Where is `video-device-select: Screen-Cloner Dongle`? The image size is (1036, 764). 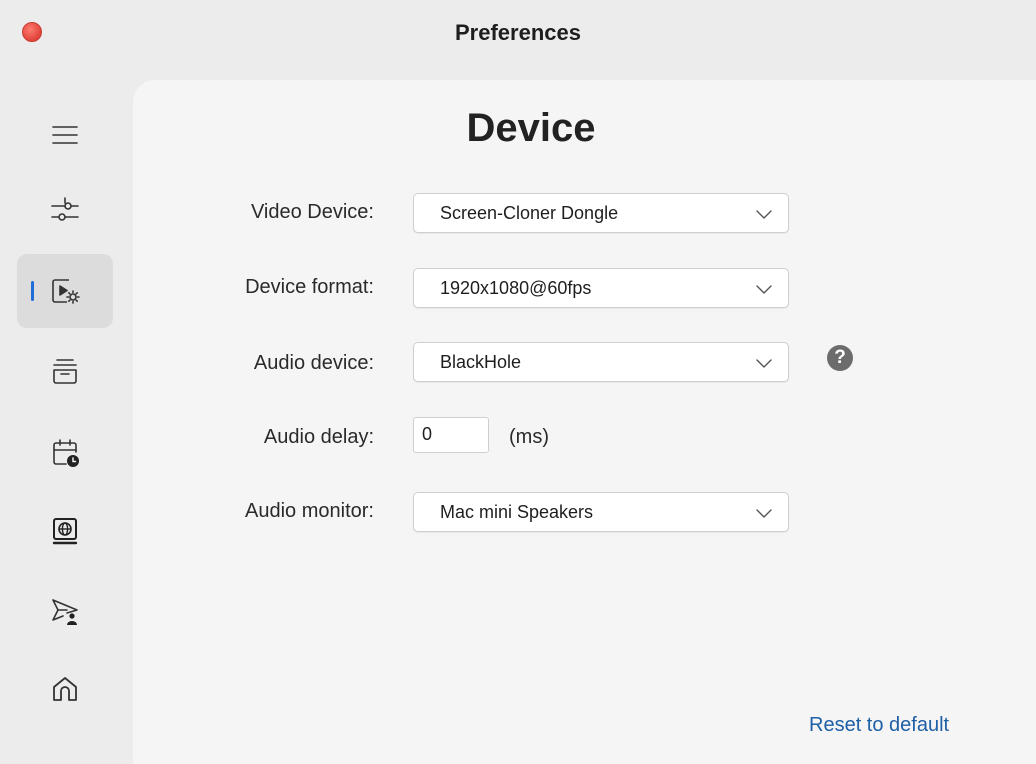 video-device-select: Screen-Cloner Dongle is located at coordinates (601, 213).